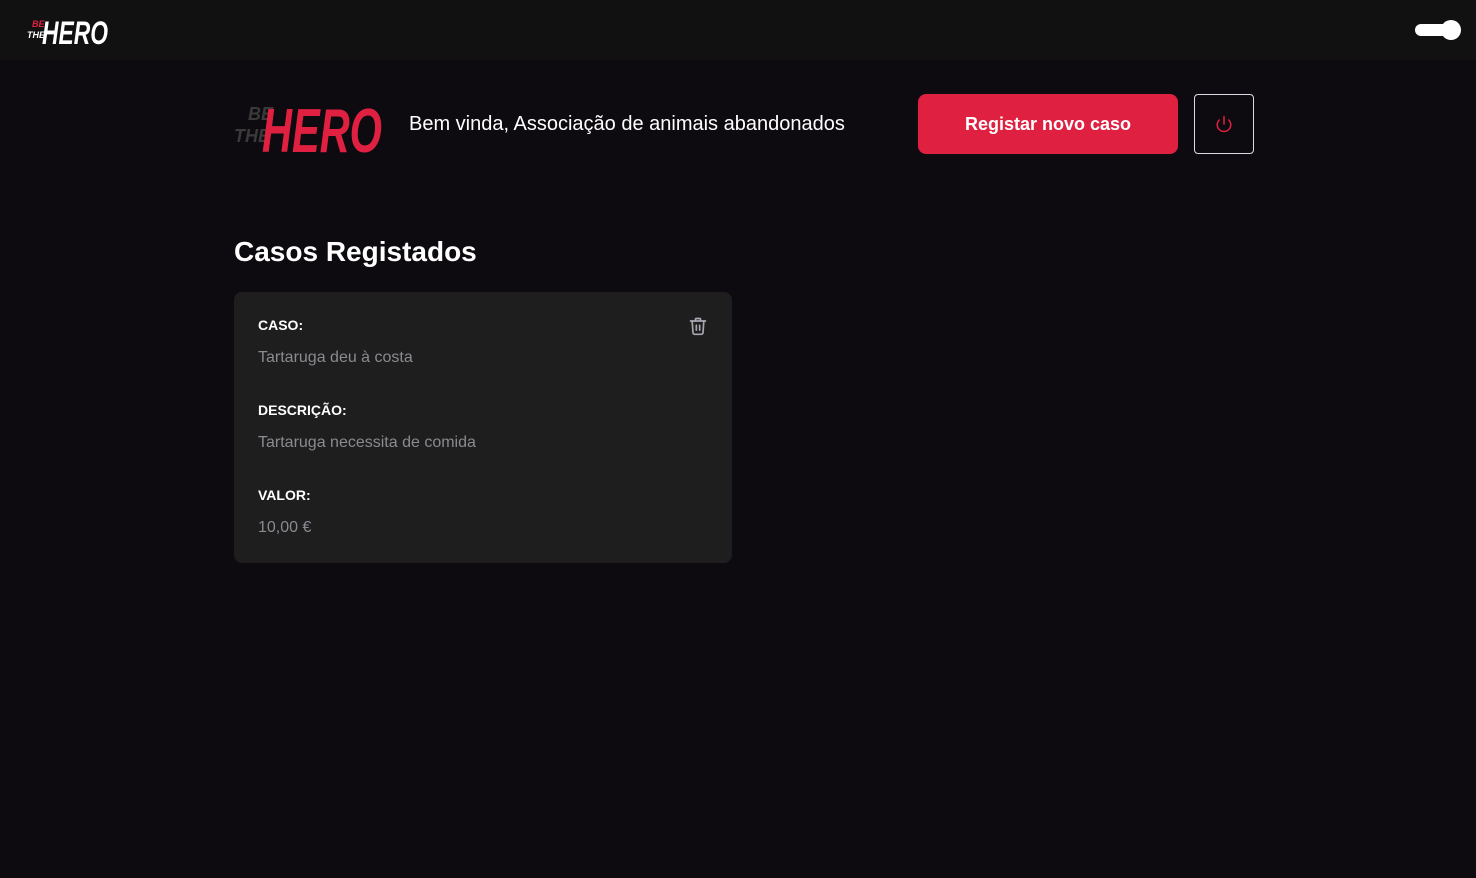 The image size is (1476, 878). What do you see at coordinates (1048, 124) in the screenshot?
I see `register-new-case-button: Registar novo caso` at bounding box center [1048, 124].